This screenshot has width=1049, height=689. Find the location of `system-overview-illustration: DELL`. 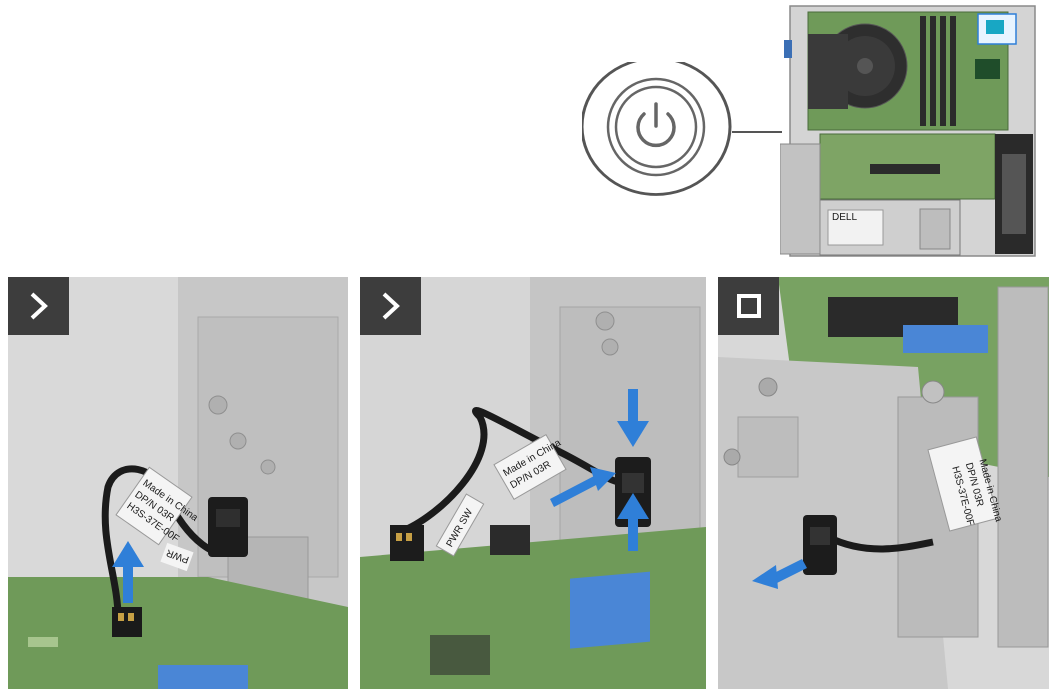

system-overview-illustration: DELL is located at coordinates (908, 131).